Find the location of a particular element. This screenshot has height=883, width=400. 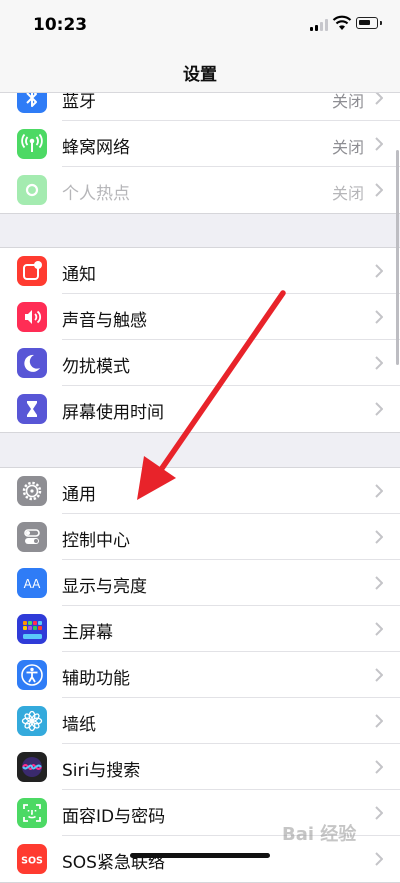

svg-text: AA is located at coordinates (33, 584).